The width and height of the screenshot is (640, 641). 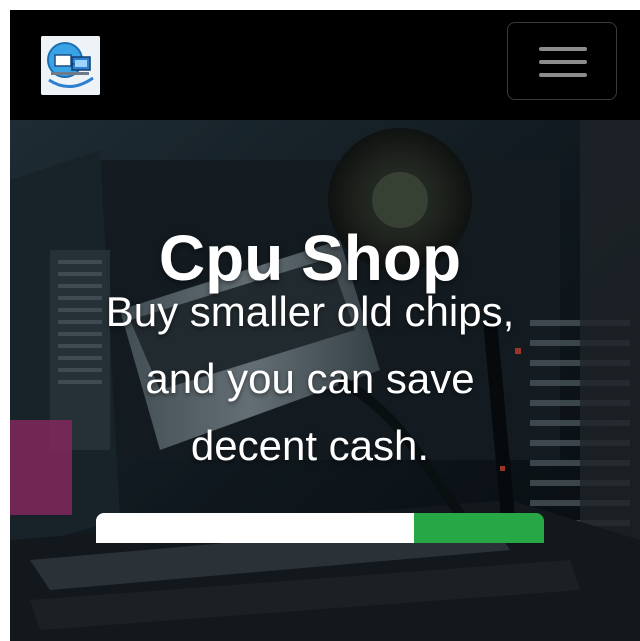 What do you see at coordinates (479, 528) in the screenshot?
I see `search-button` at bounding box center [479, 528].